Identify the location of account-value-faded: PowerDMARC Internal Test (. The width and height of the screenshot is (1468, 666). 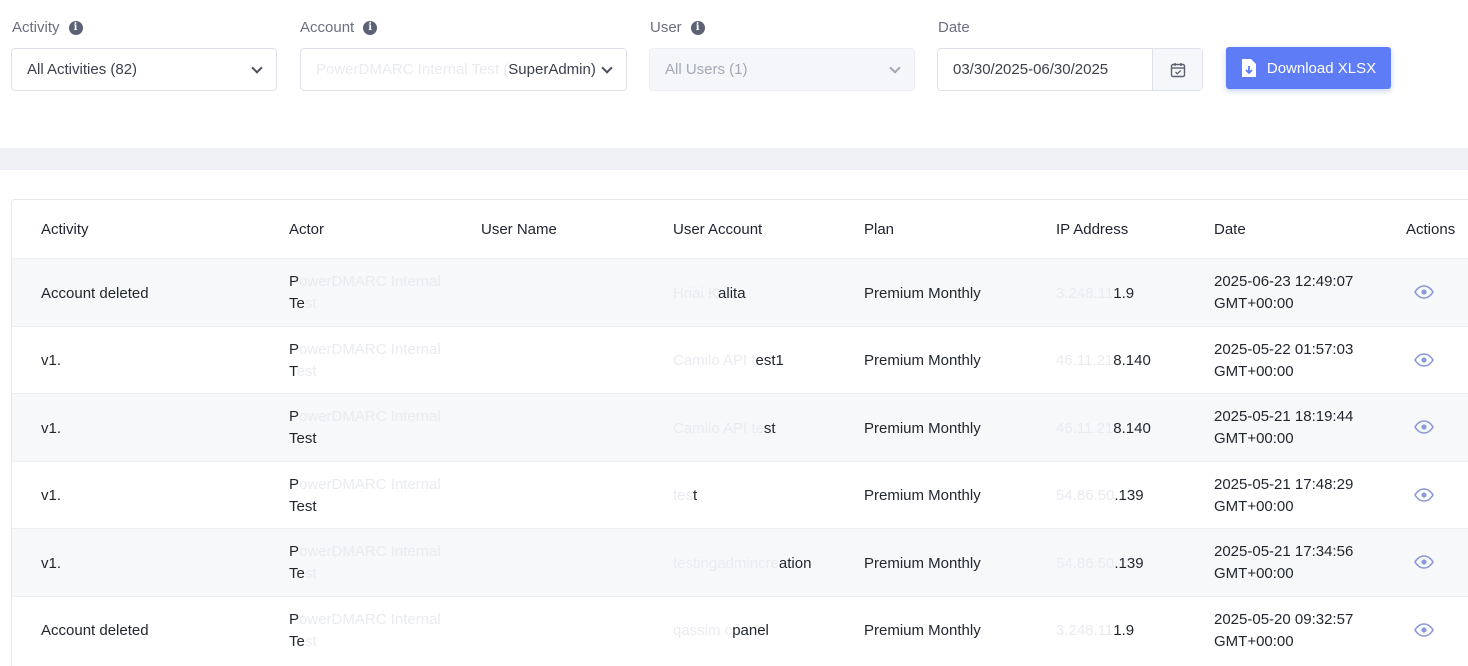
(412, 69).